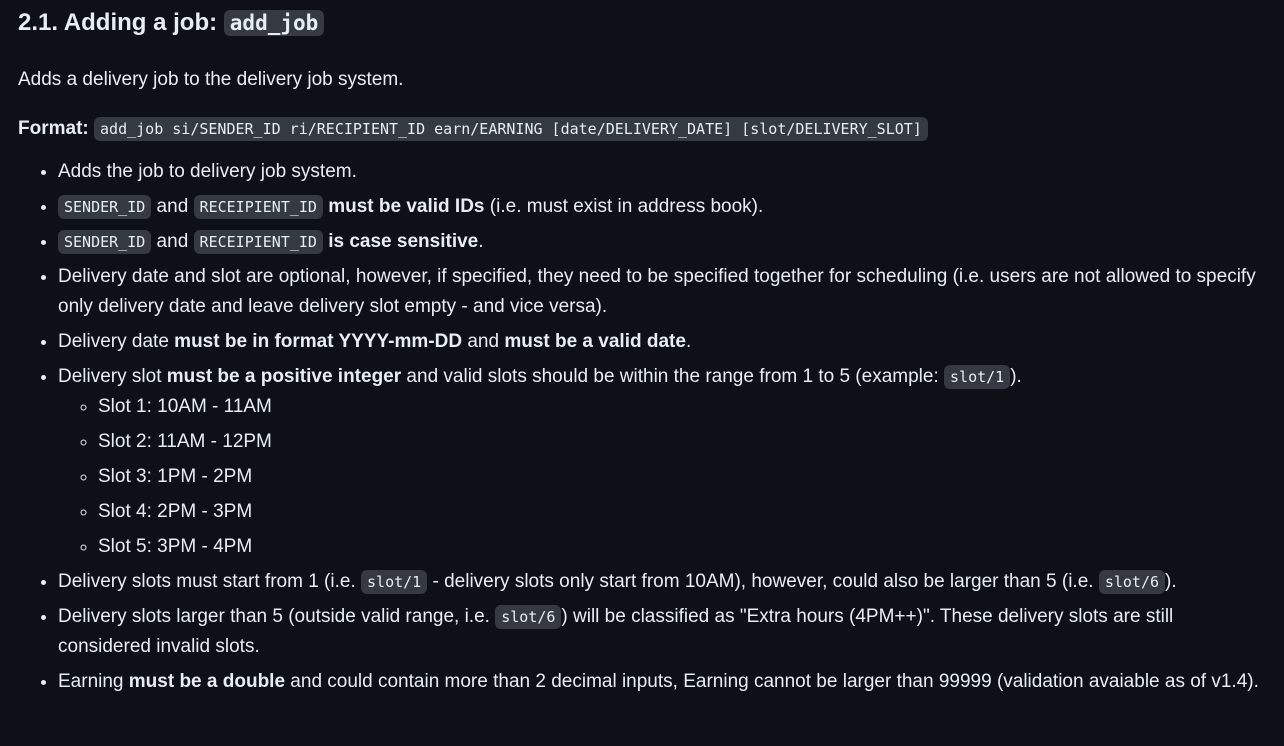 This screenshot has height=746, width=1284. Describe the element at coordinates (683, 442) in the screenshot. I see `slot-item: Slot 2: 11AM - 12PM` at that location.